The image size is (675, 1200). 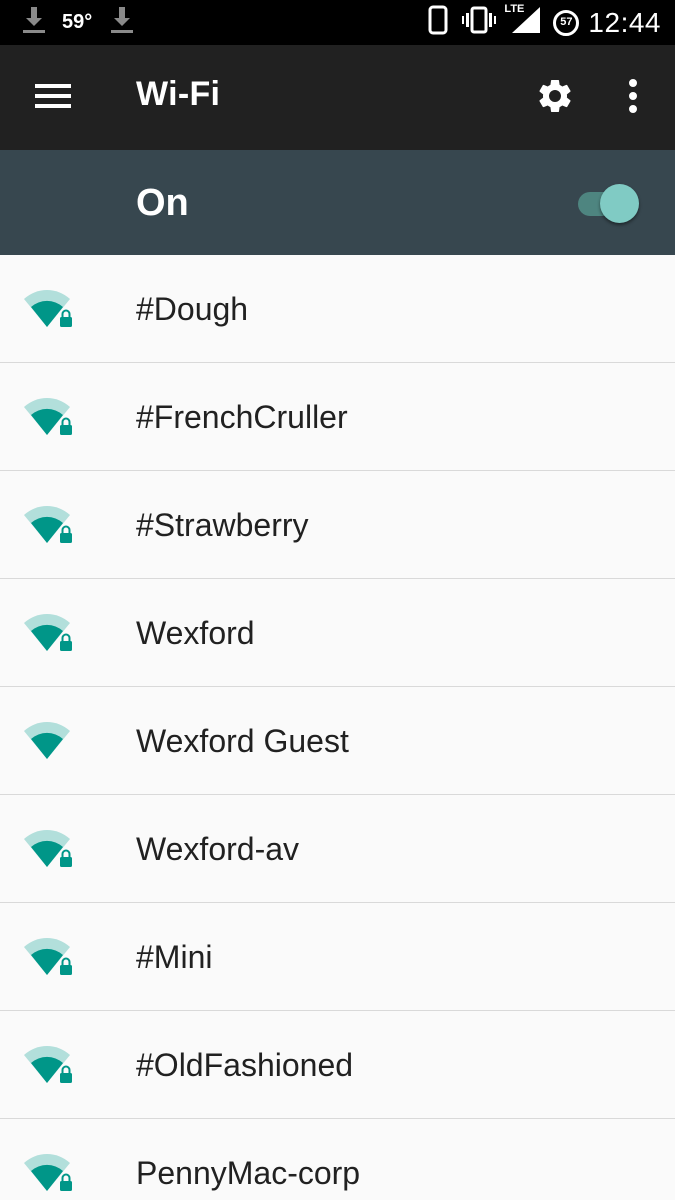 I want to click on gear-icon, so click(x=555, y=98).